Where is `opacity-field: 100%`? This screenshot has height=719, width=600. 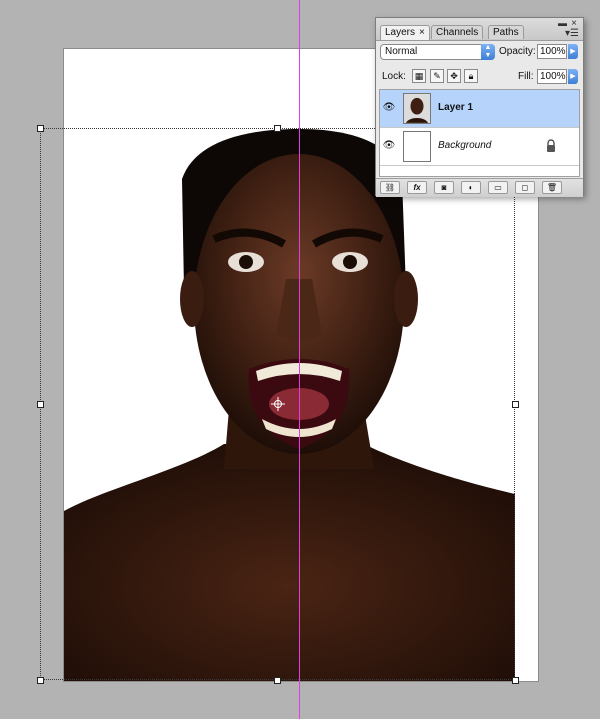 opacity-field: 100% is located at coordinates (552, 51).